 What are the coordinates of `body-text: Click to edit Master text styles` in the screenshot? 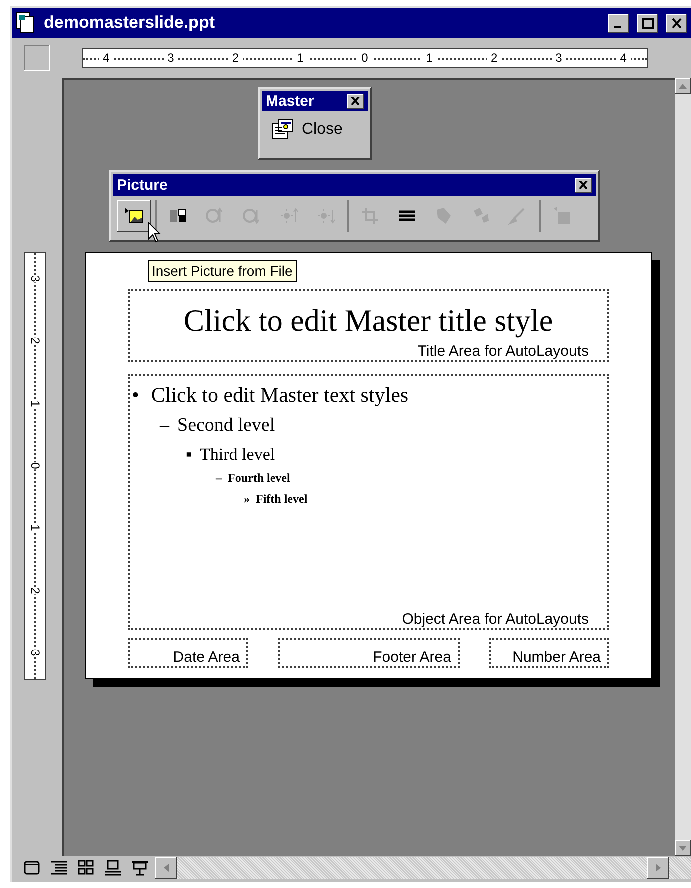 It's located at (280, 395).